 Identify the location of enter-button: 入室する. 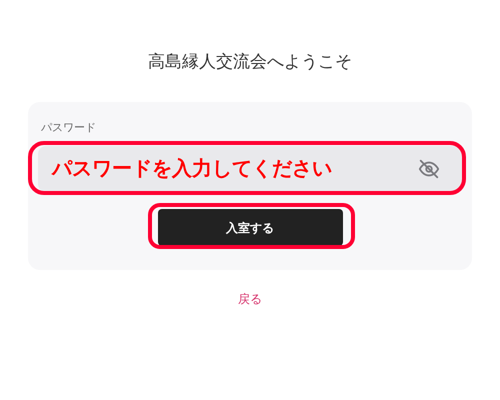
(250, 227).